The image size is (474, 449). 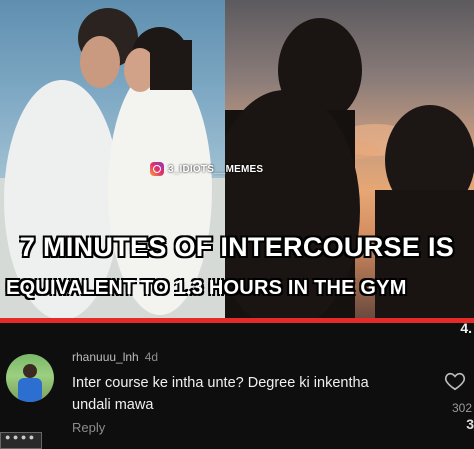 I want to click on bottom-thumbnail: ● ● ● ●, so click(x=21, y=440).